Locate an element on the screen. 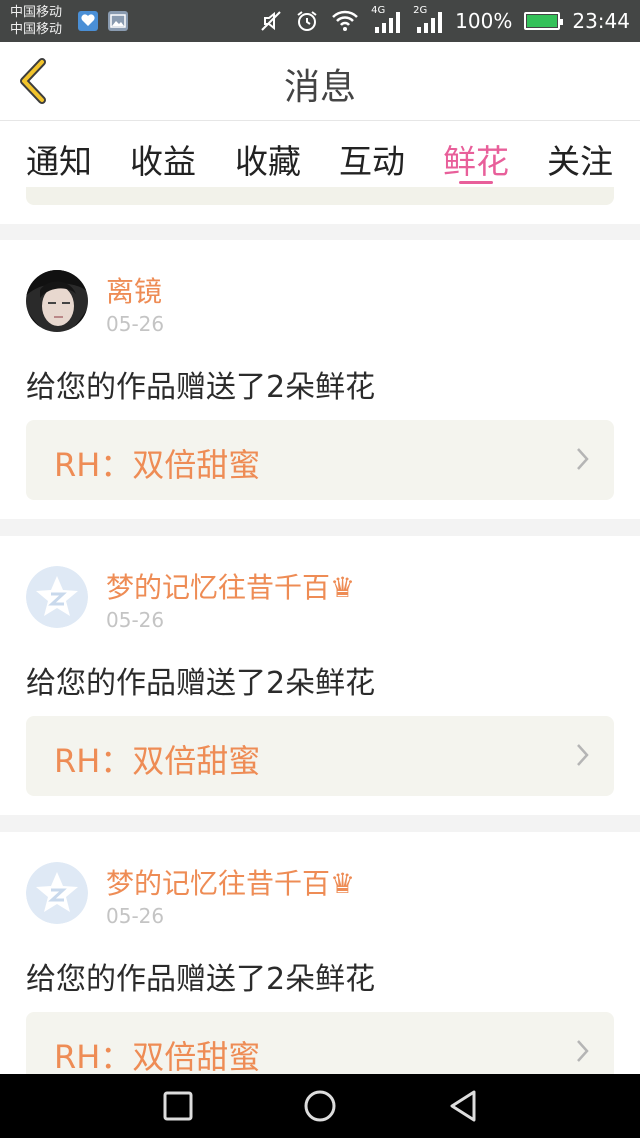 This screenshot has height=1138, width=640. system-nav-bar is located at coordinates (320, 1106).